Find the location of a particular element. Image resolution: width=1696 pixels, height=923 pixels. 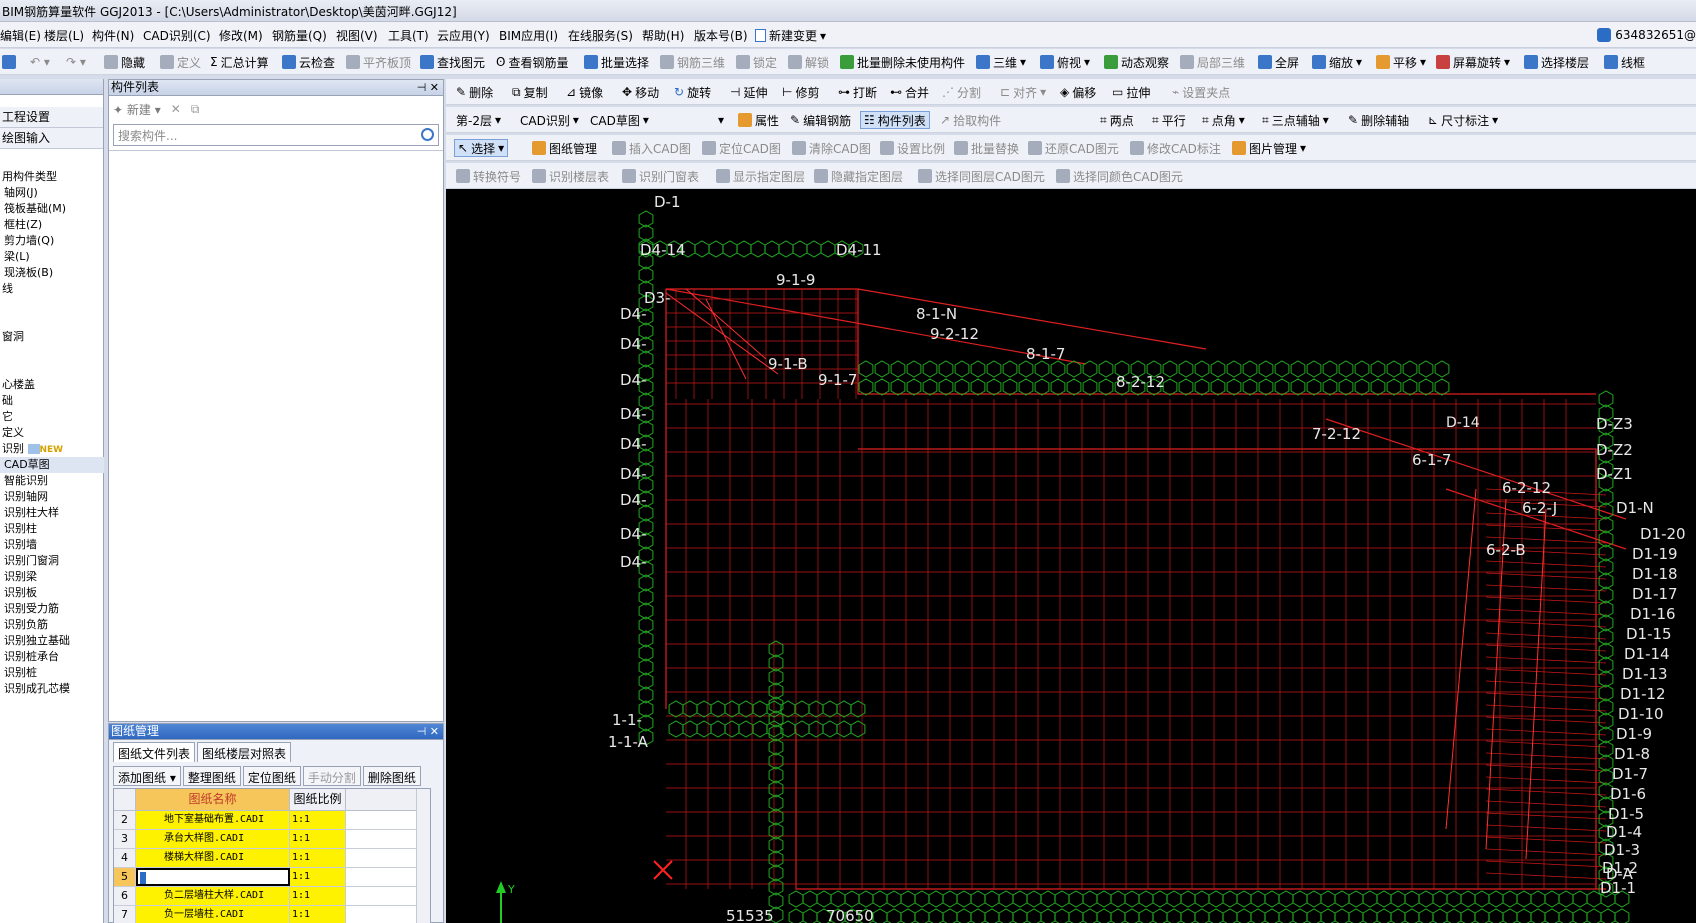

image-manage-button: 图片管理 ▾ is located at coordinates (1269, 148).